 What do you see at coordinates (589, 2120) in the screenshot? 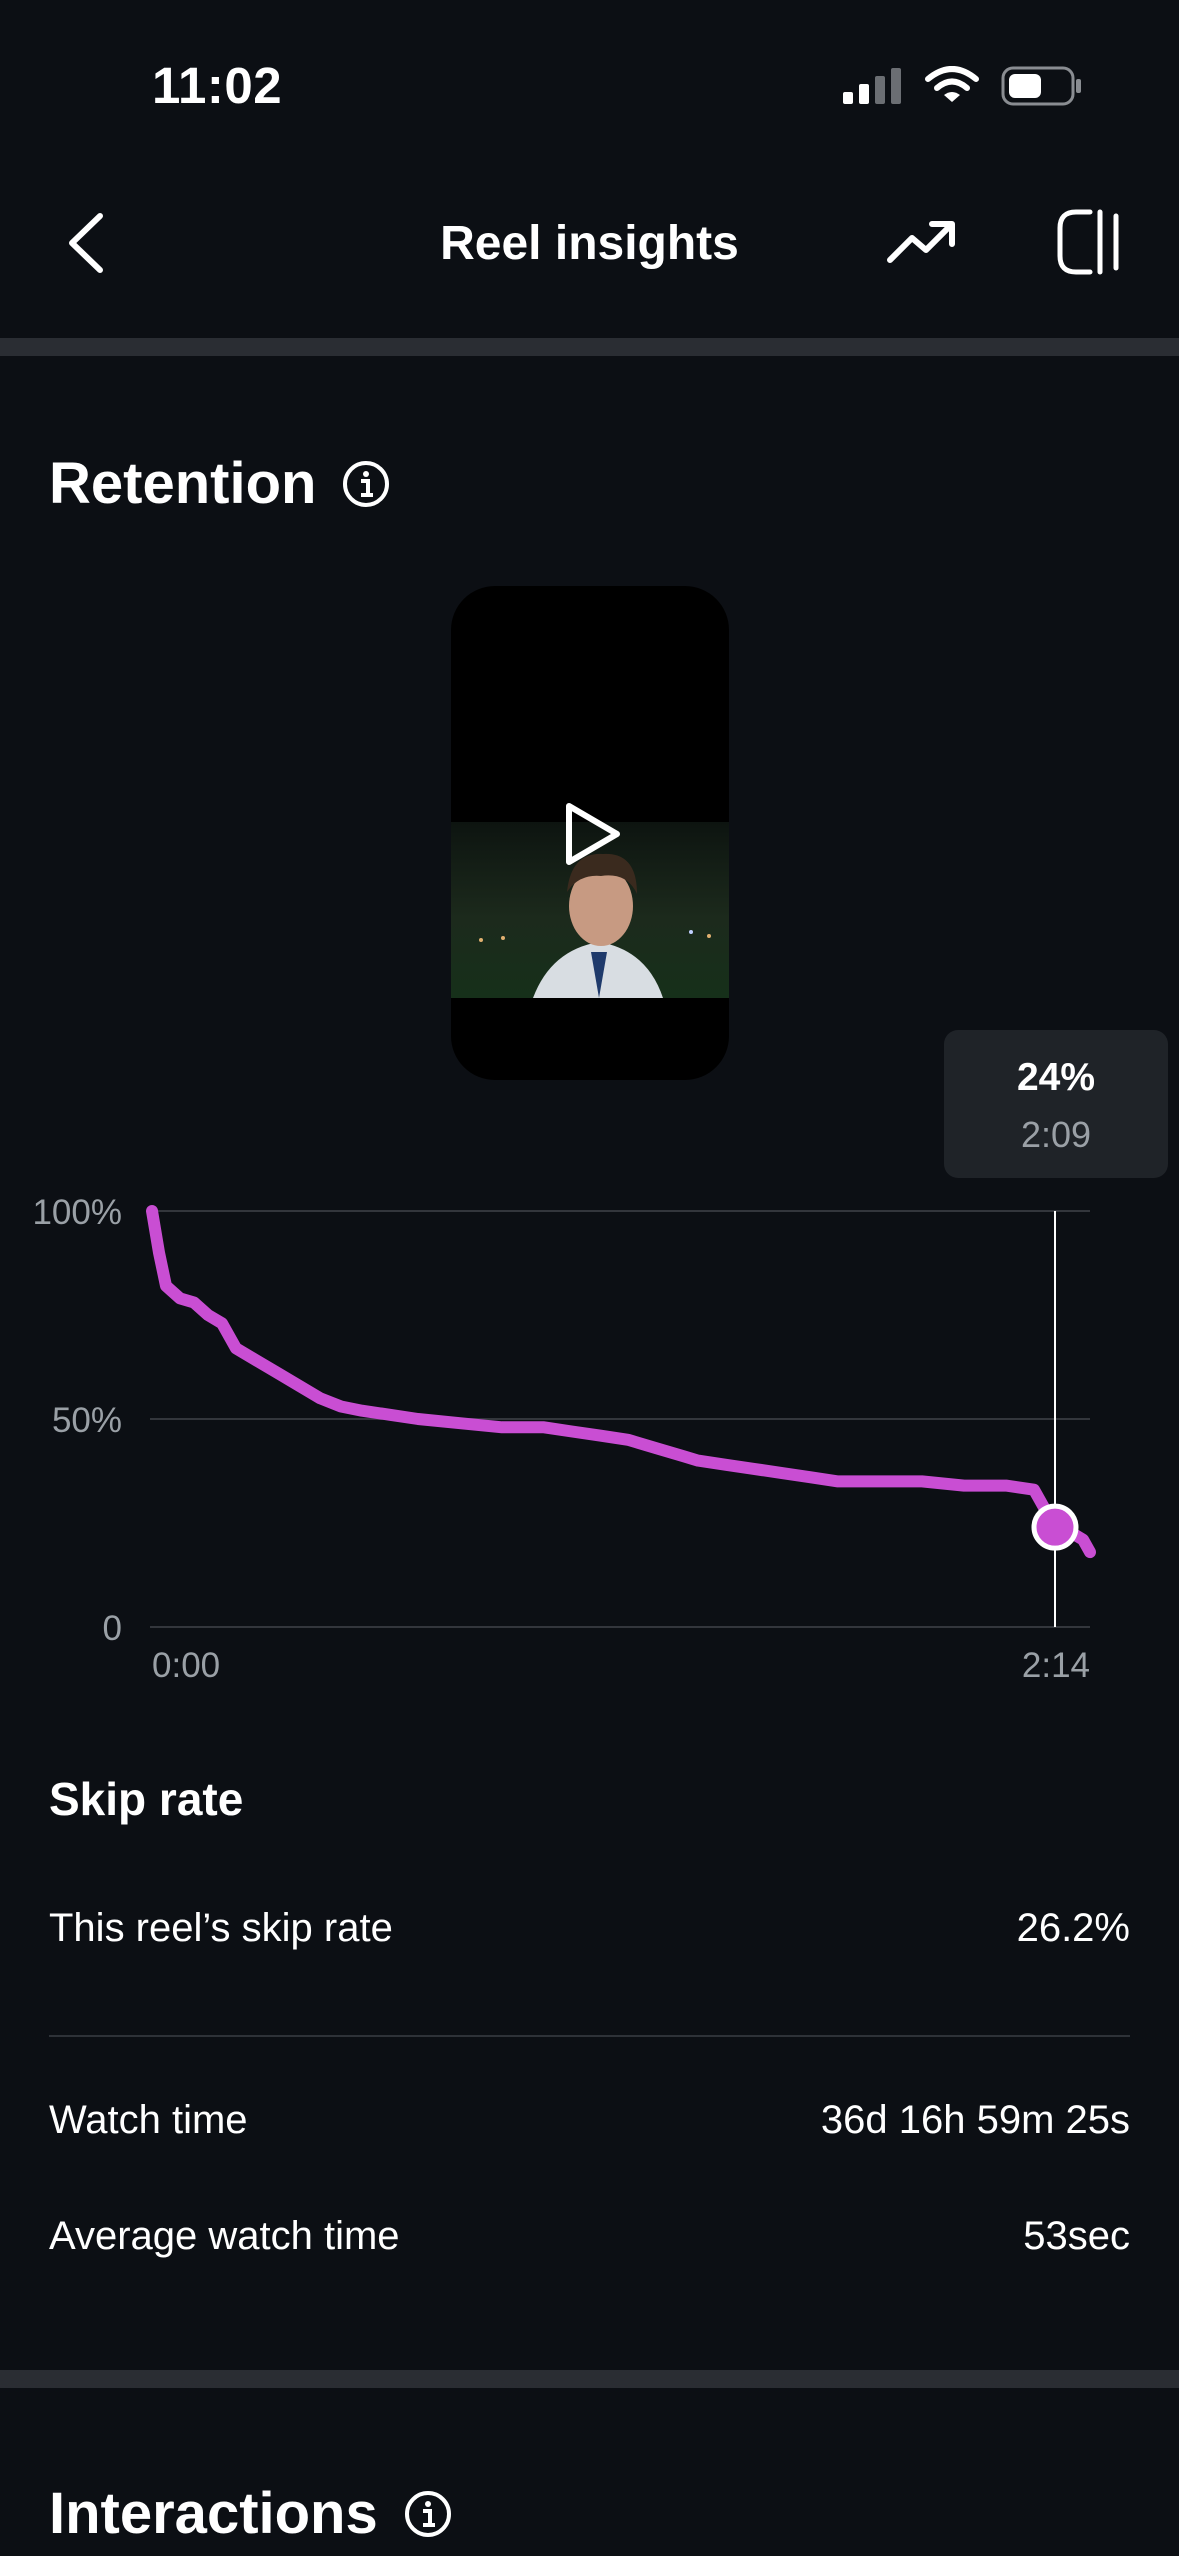
I see `watch-time-row: Watch time 36d 16h 59m 25s` at bounding box center [589, 2120].